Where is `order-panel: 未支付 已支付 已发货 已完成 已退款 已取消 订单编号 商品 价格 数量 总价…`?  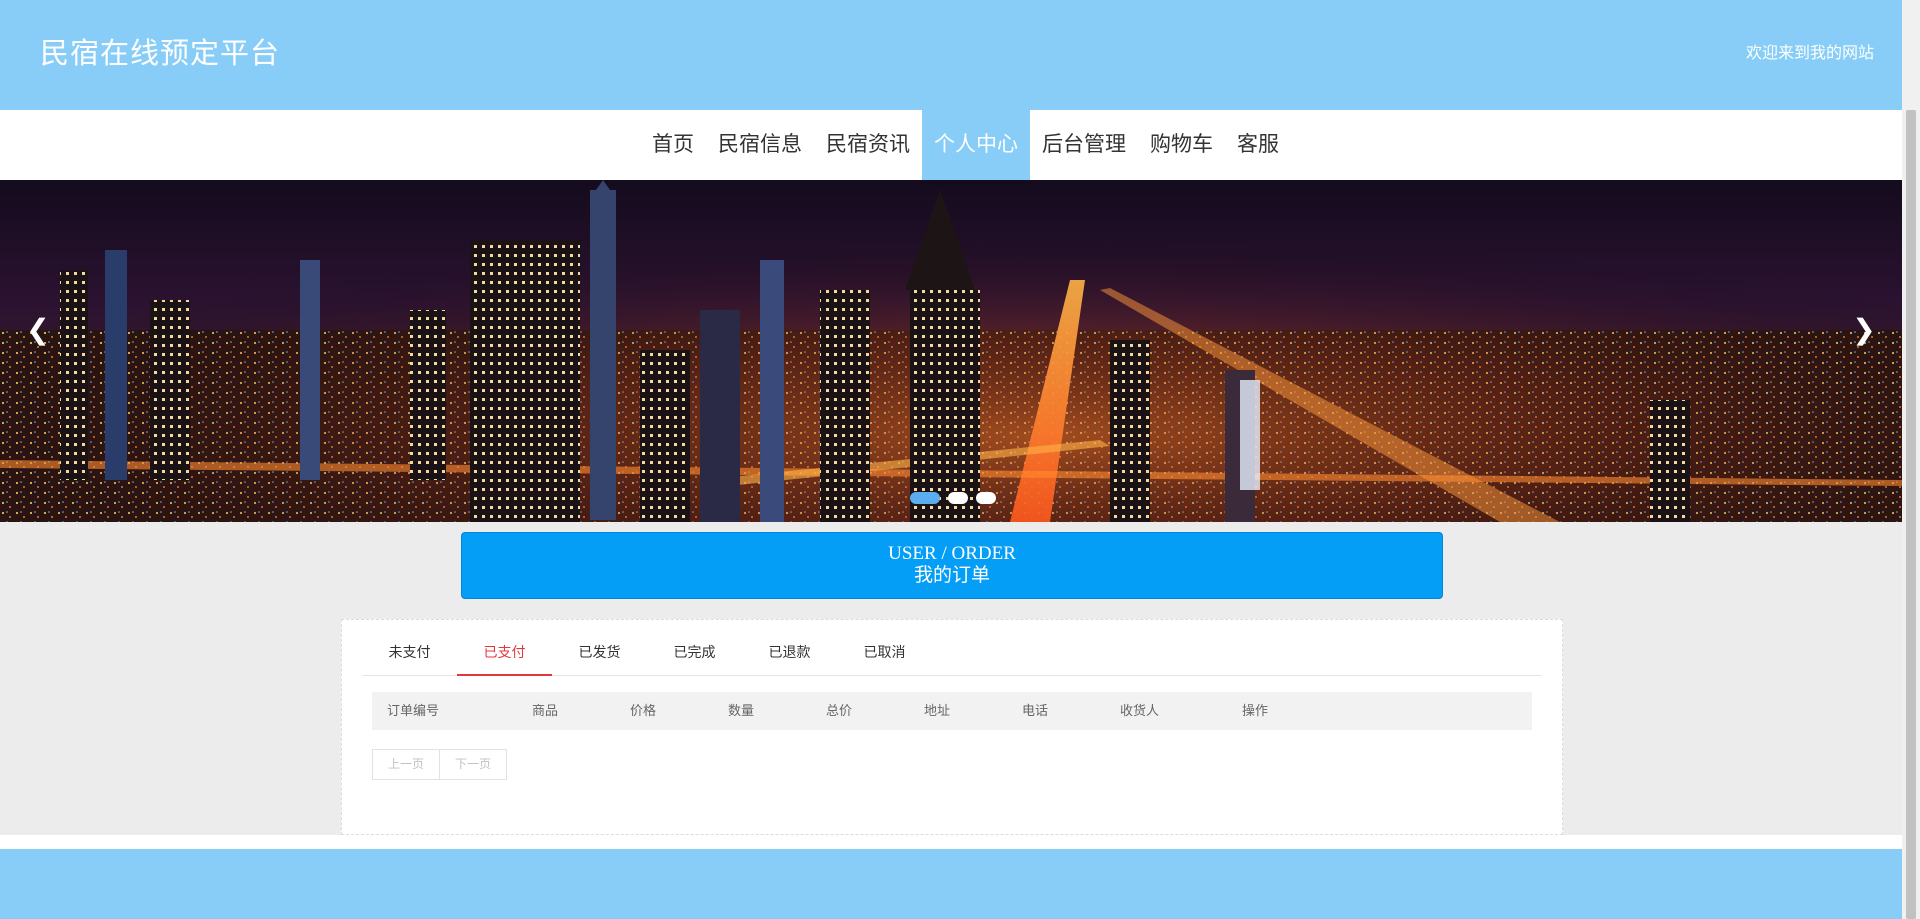 order-panel: 未支付 已支付 已发货 已完成 已退款 已取消 订单编号 商品 价格 数量 总价… is located at coordinates (952, 727).